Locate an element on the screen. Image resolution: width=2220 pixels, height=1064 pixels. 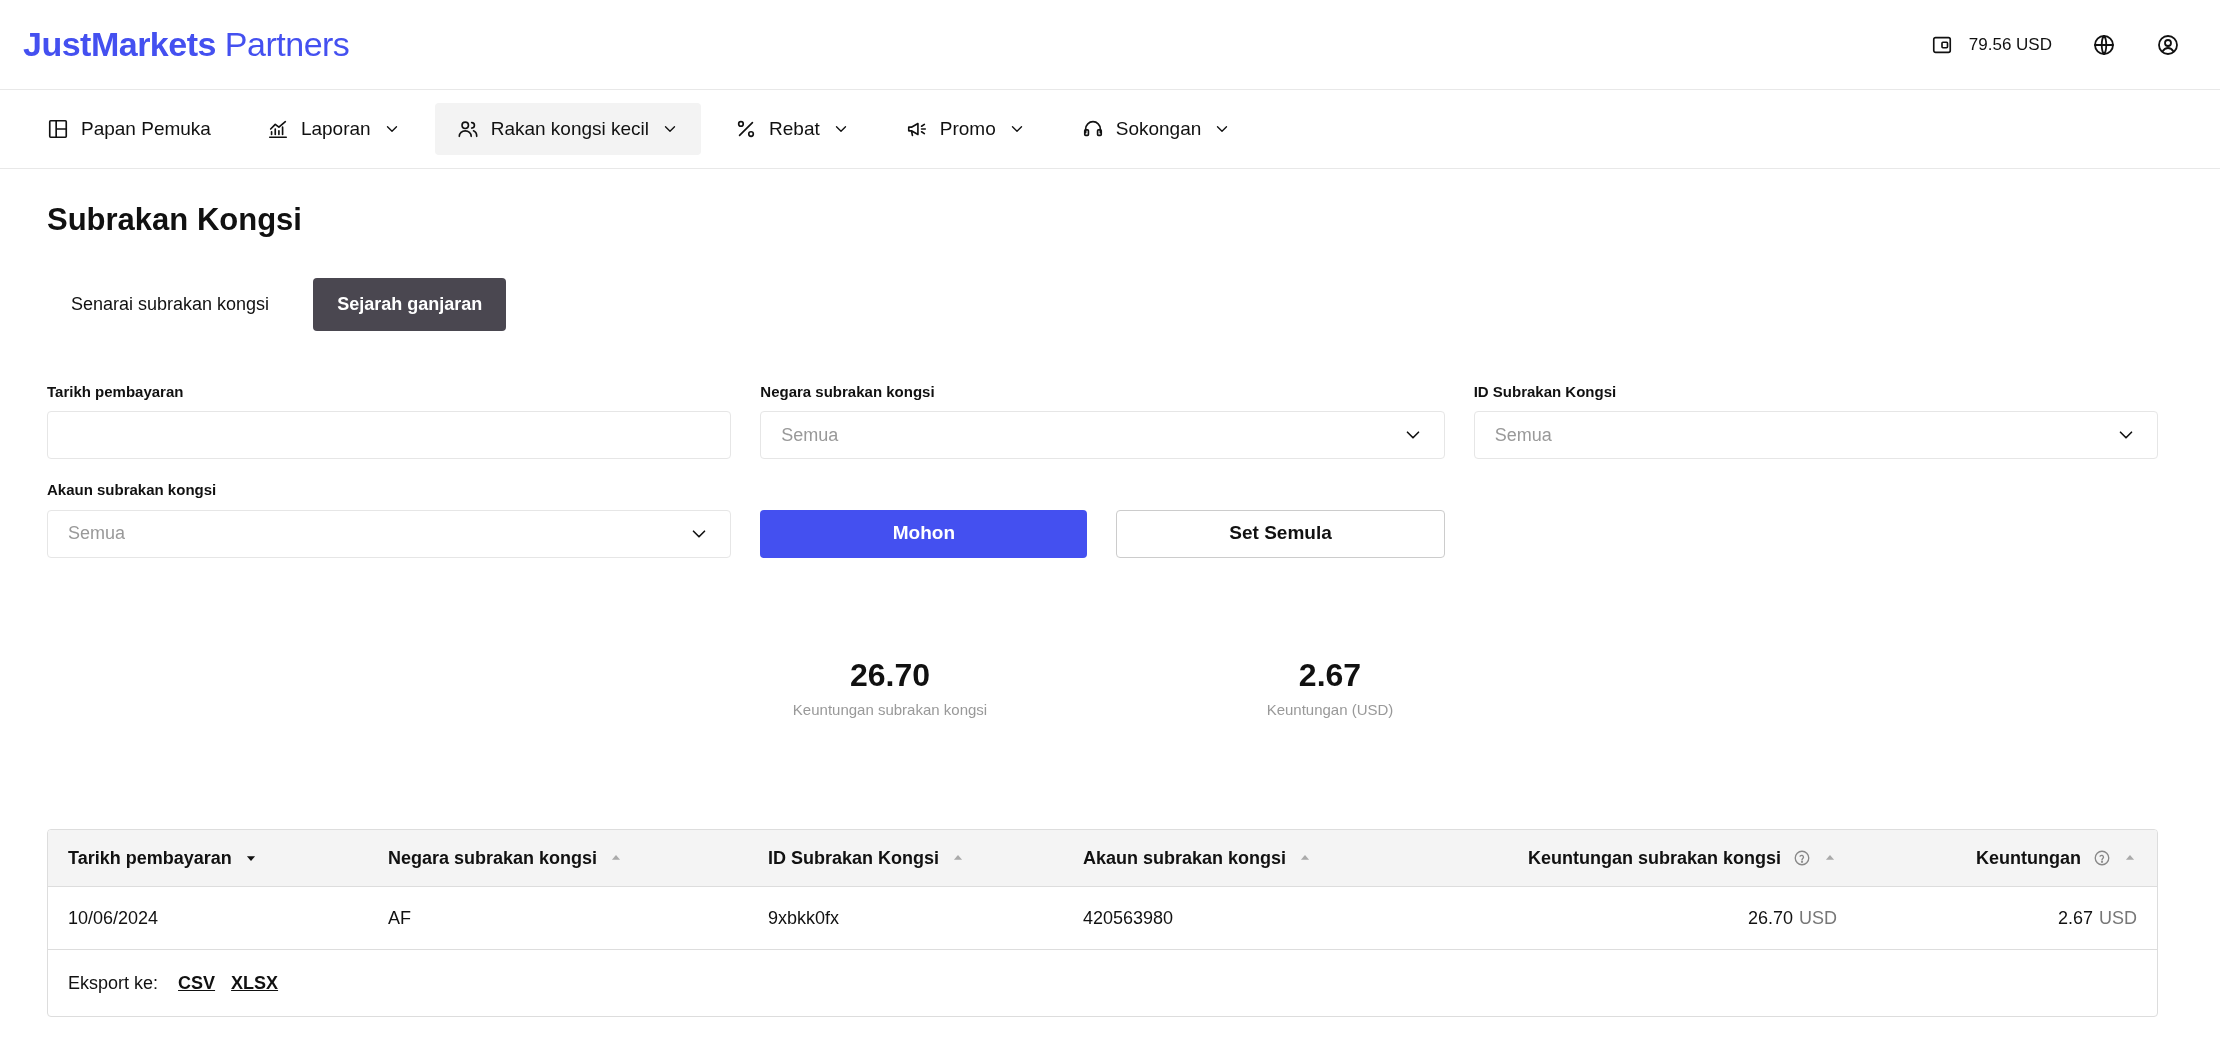
export-link: CSV is located at coordinates (197, 983).